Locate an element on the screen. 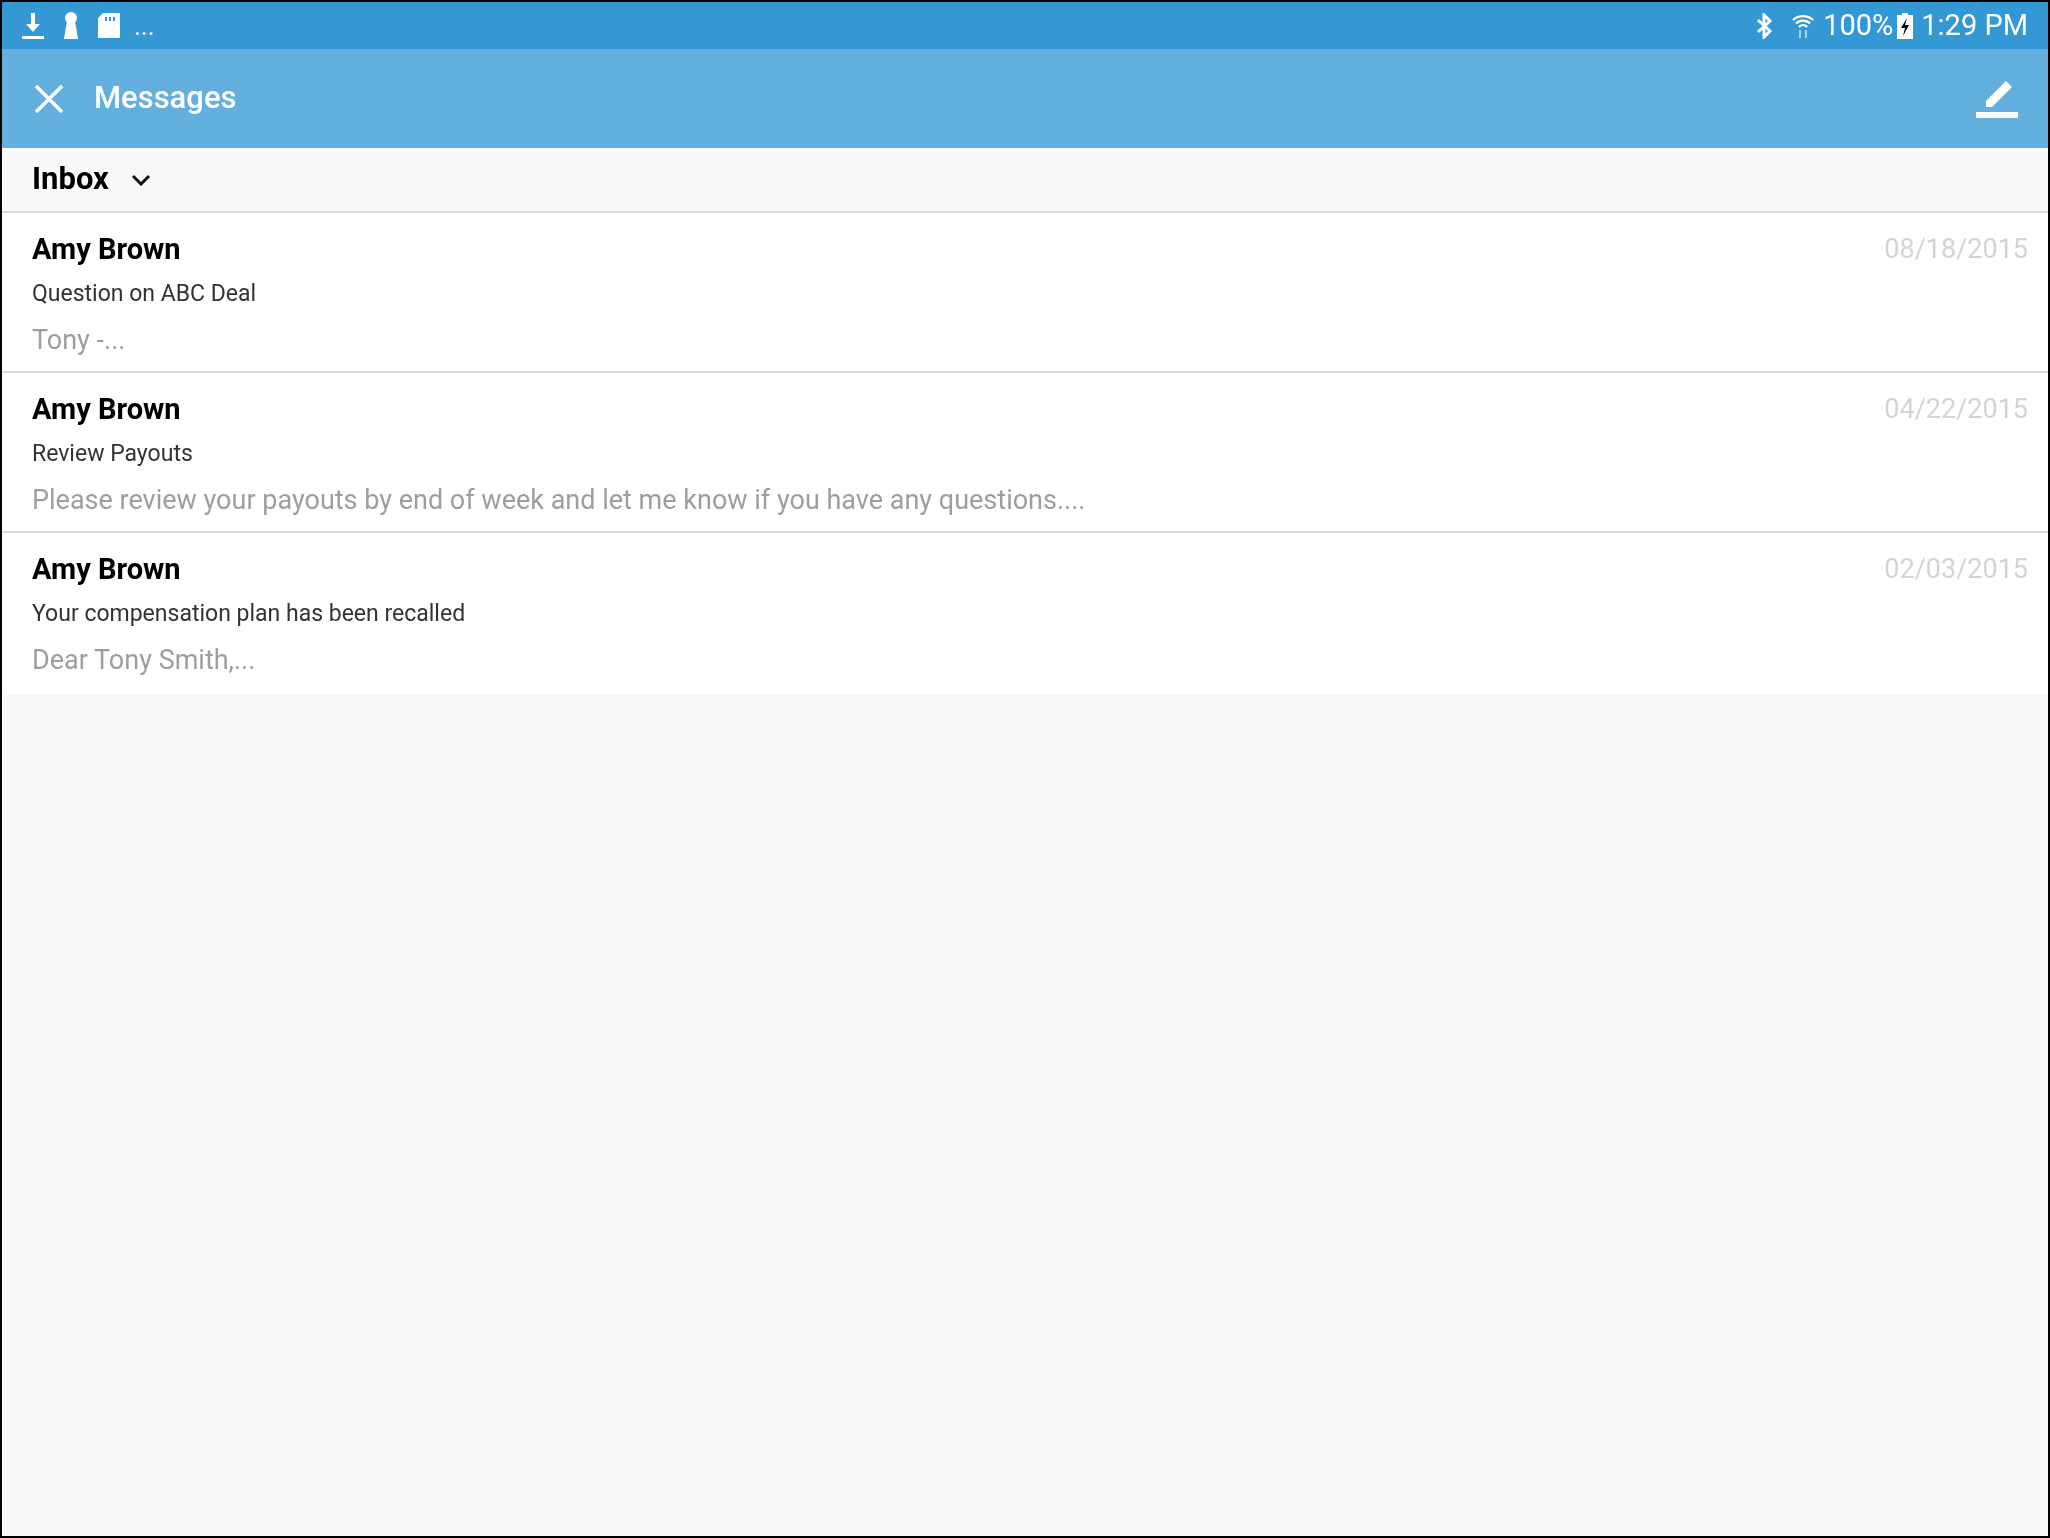 The image size is (2050, 1538). compose-button is located at coordinates (1997, 98).